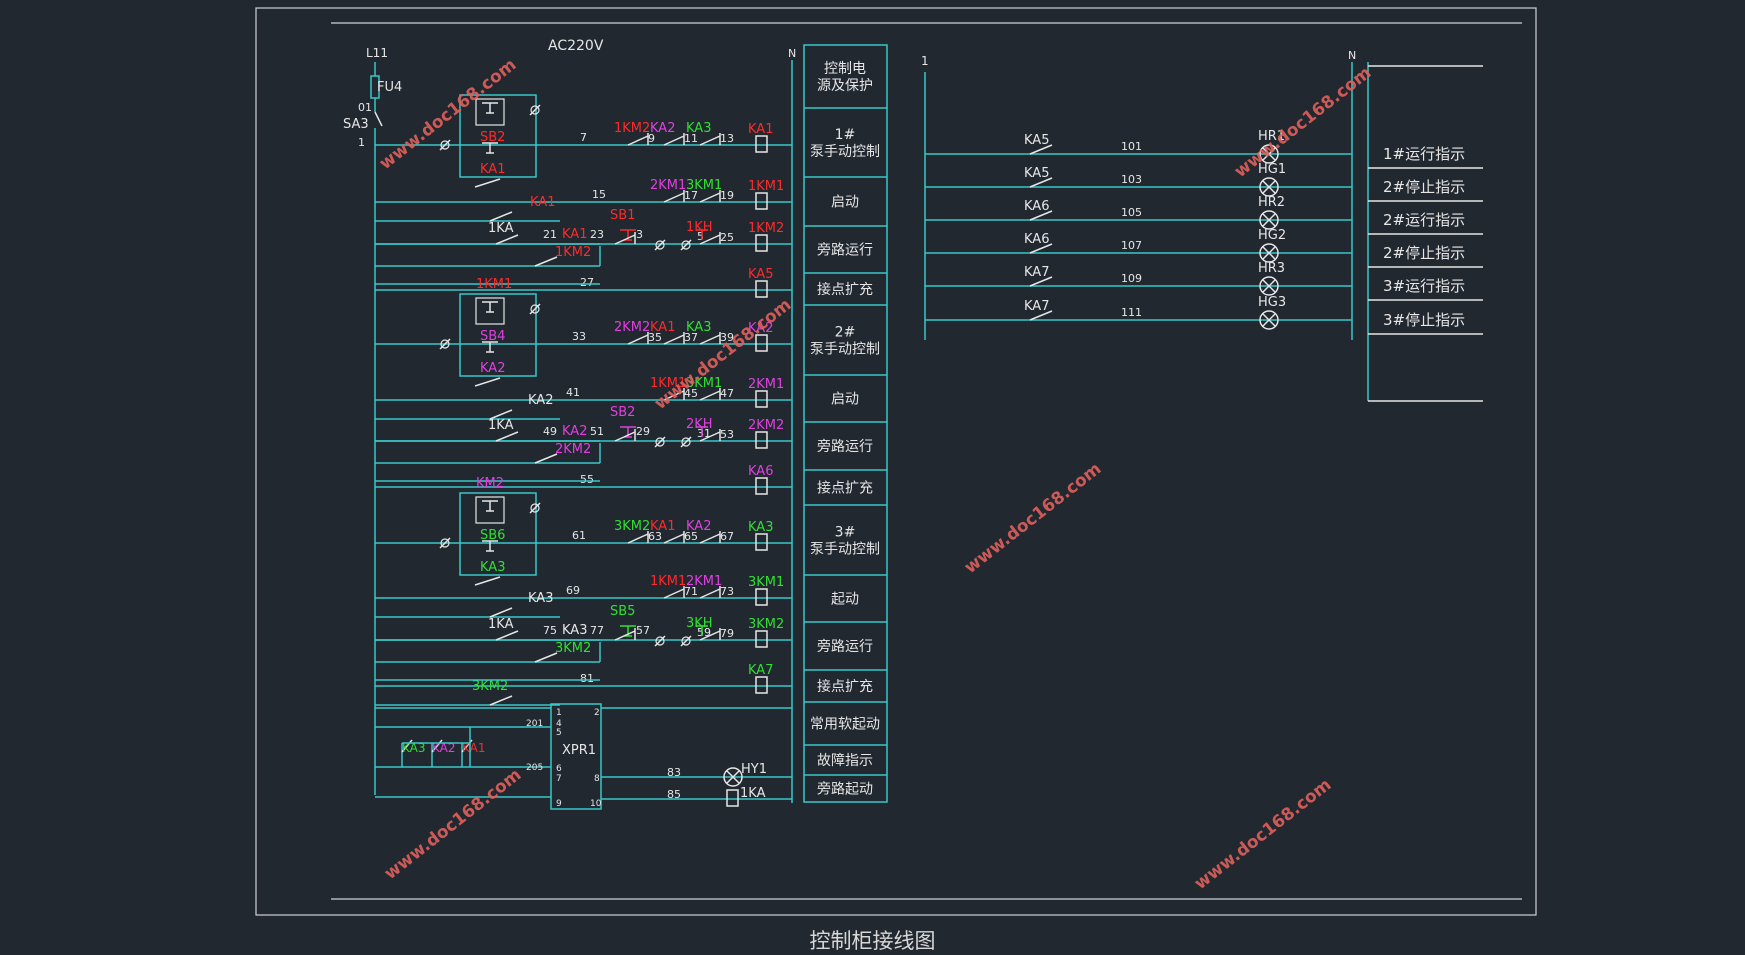 The image size is (1745, 955). What do you see at coordinates (727, 434) in the screenshot?
I see `wire-number: 53` at bounding box center [727, 434].